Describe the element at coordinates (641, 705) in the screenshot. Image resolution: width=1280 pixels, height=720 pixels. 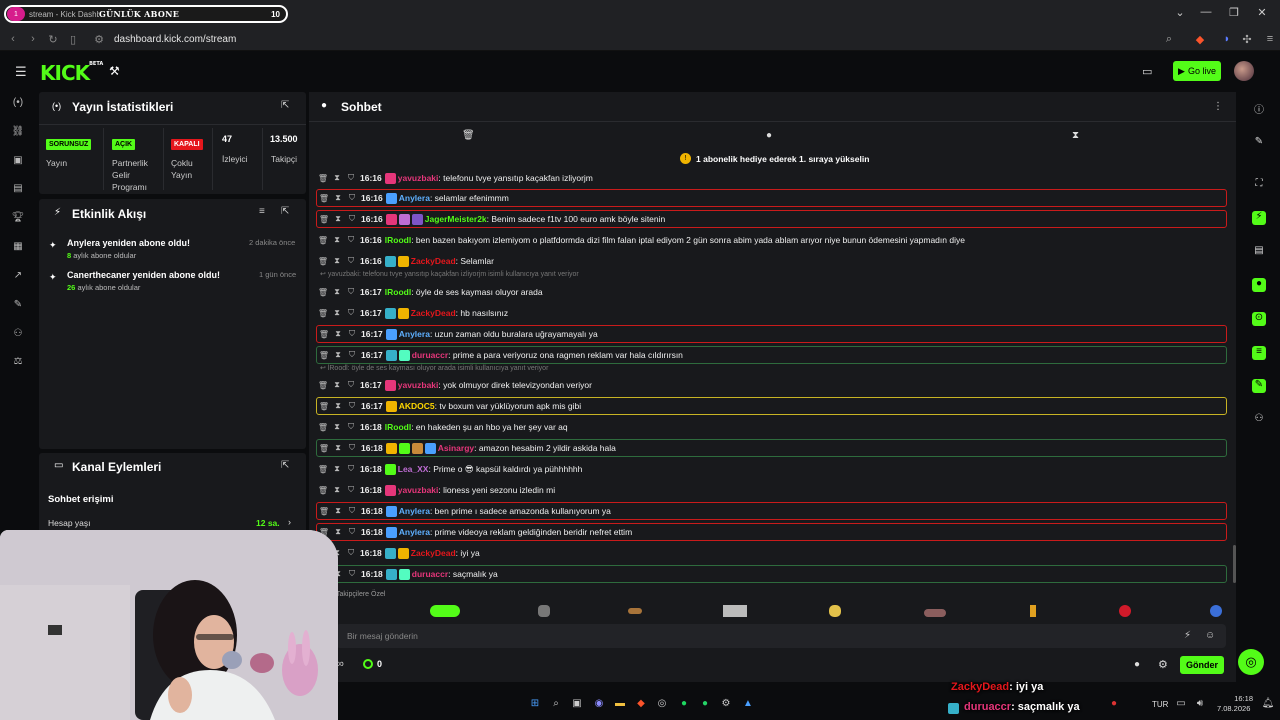
I see `brave-icon: ◆` at that location.